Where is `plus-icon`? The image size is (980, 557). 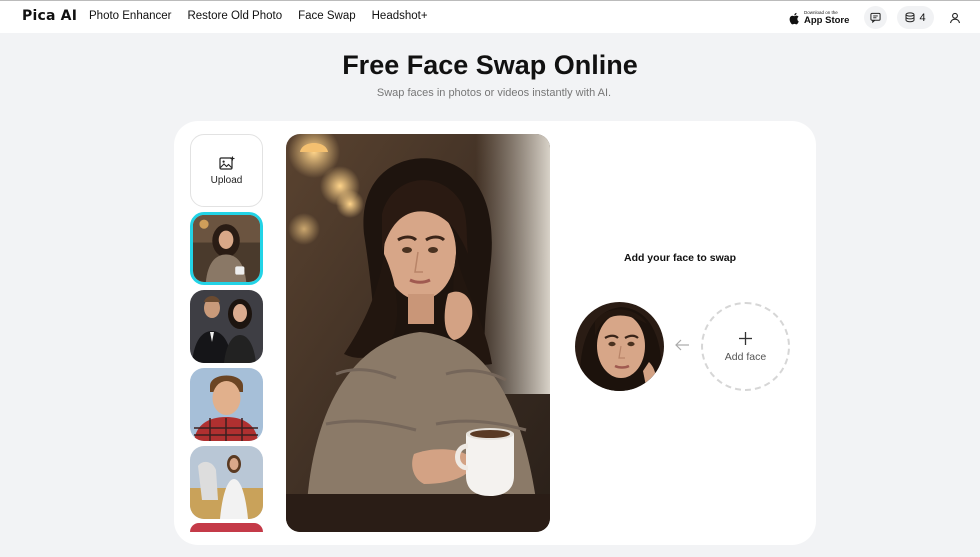
plus-icon is located at coordinates (745, 338).